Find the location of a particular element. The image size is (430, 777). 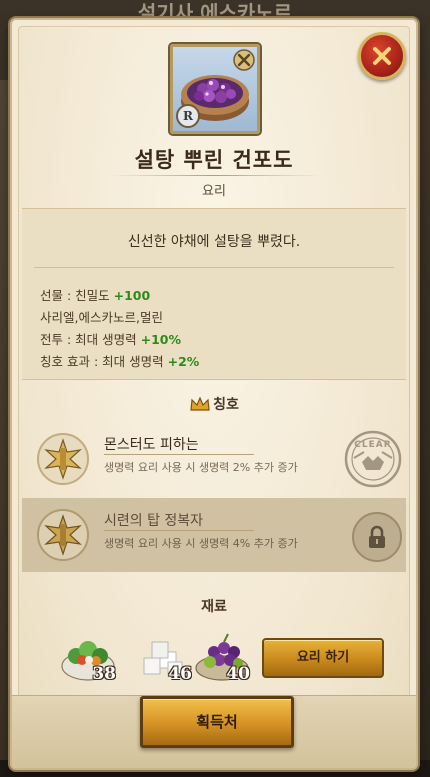

rank-badge: R is located at coordinates (188, 116).